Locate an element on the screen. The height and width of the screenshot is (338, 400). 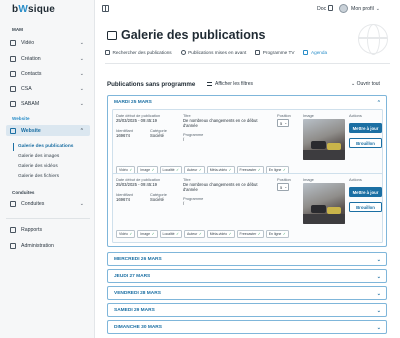
pencil-icon is located at coordinates (13, 58).